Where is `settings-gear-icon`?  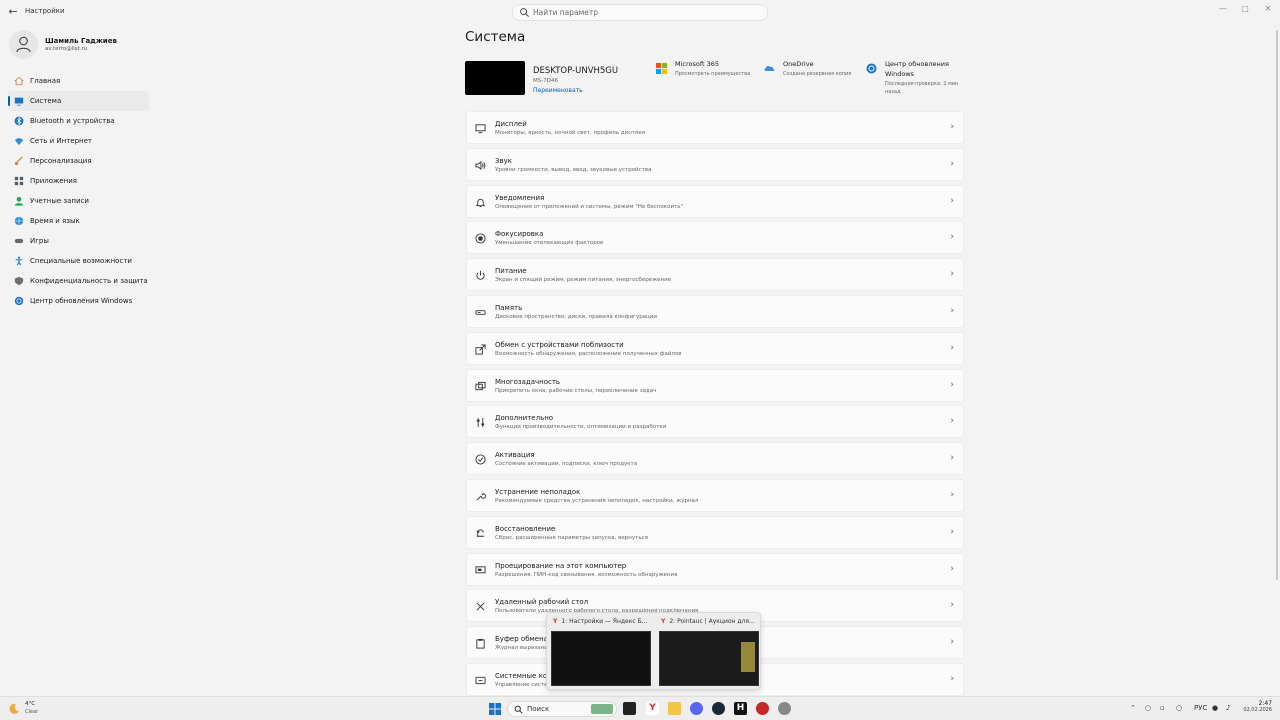
settings-gear-icon is located at coordinates (784, 708).